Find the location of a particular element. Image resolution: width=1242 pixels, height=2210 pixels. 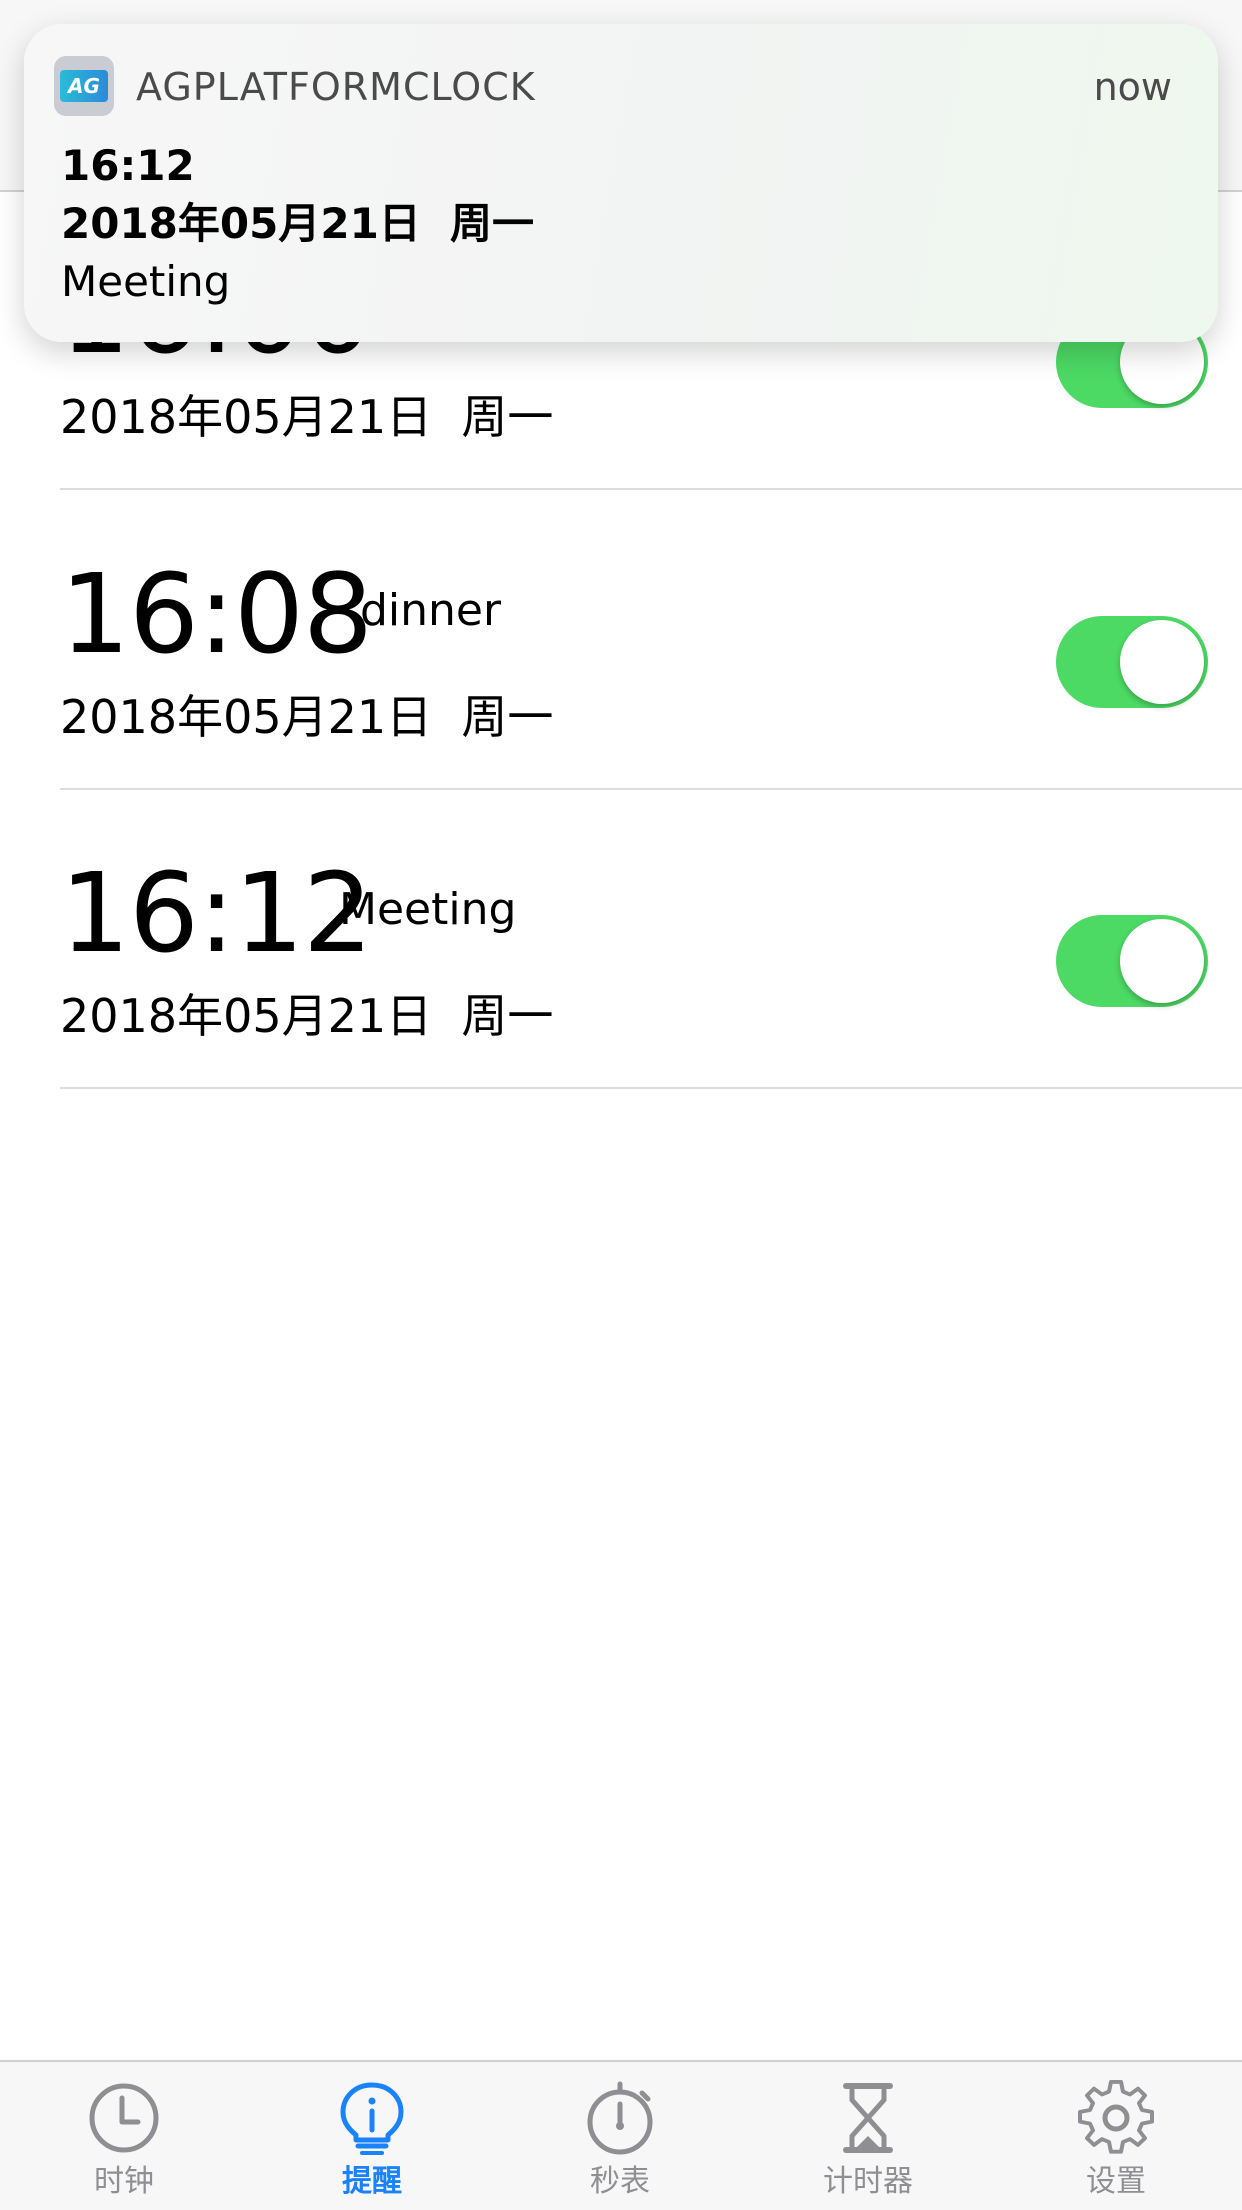

tab-clock: 时钟 is located at coordinates (124, 2136).